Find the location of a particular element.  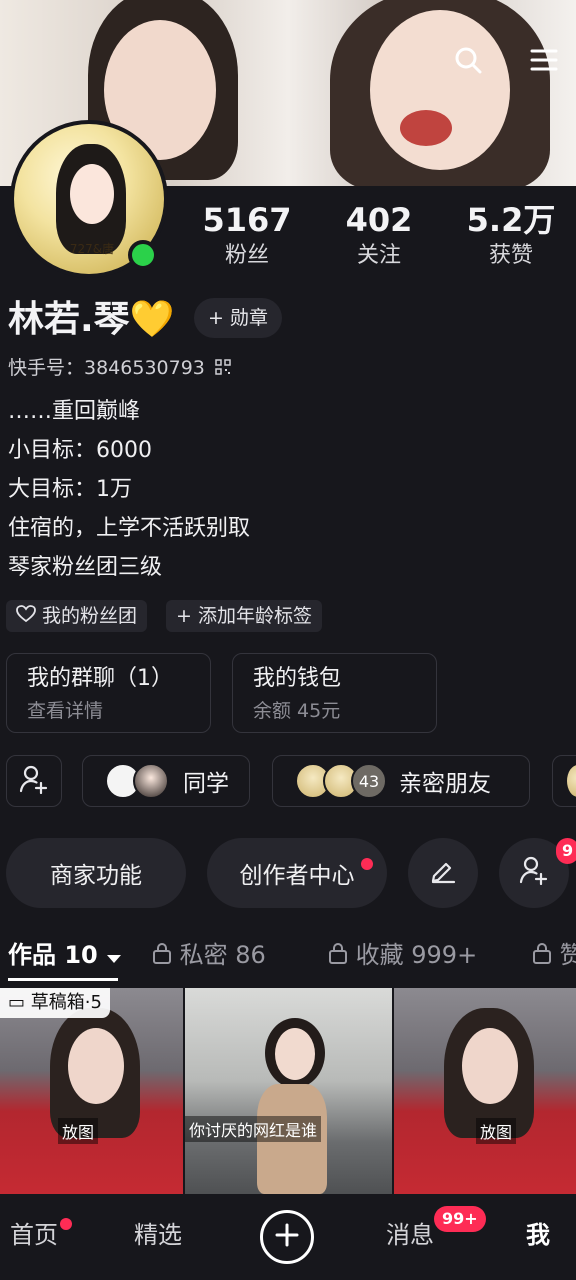

chevron-down-icon is located at coordinates (114, 956).